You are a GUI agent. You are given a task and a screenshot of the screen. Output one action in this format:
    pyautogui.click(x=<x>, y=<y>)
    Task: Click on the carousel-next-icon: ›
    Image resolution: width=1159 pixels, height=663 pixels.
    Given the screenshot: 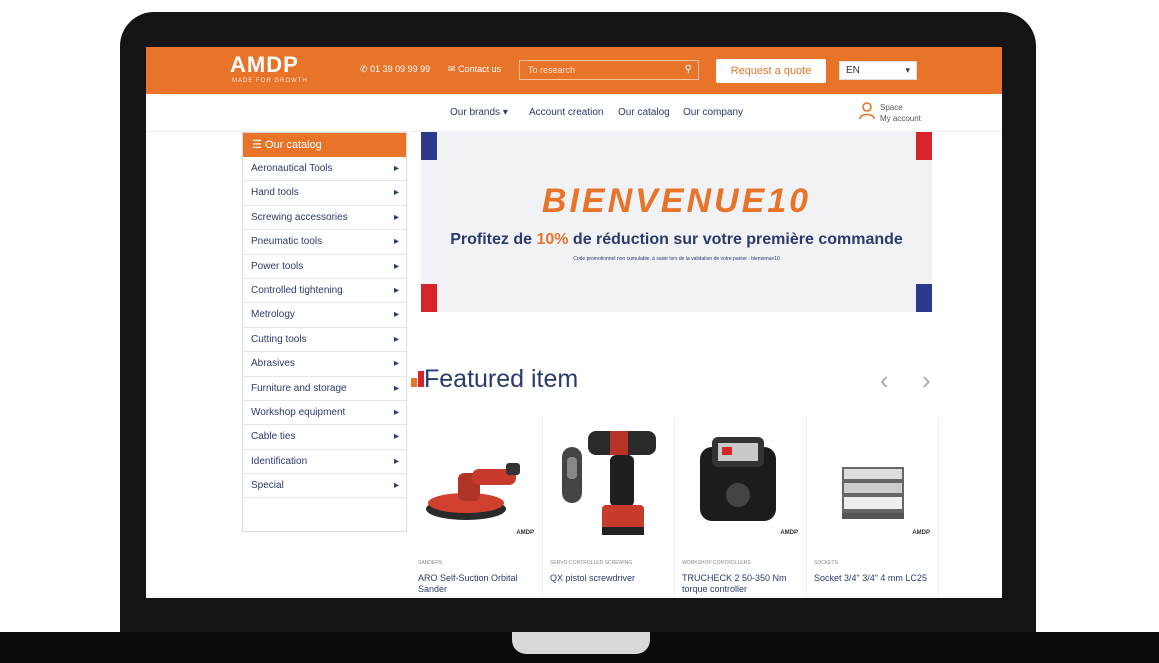 What is the action you would take?
    pyautogui.click(x=926, y=380)
    